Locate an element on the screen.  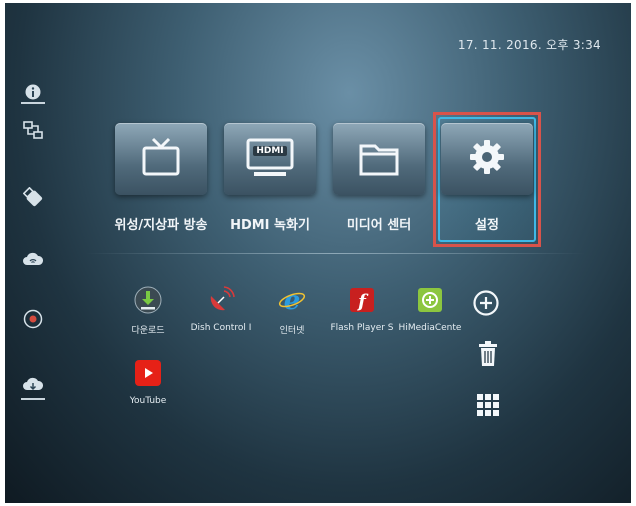
folder-icon is located at coordinates (379, 159).